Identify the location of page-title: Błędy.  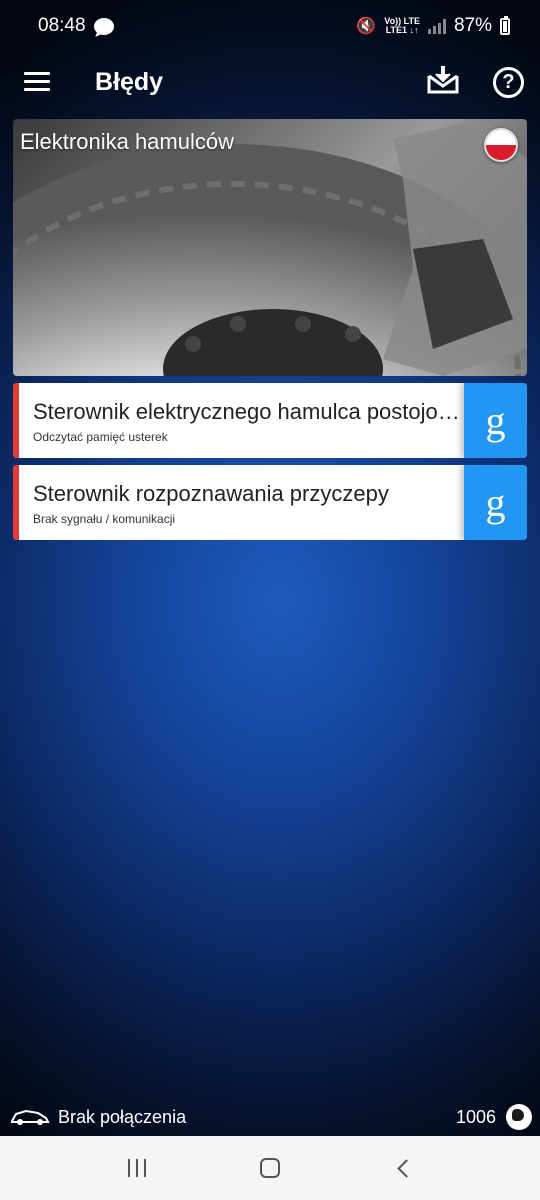
(129, 82).